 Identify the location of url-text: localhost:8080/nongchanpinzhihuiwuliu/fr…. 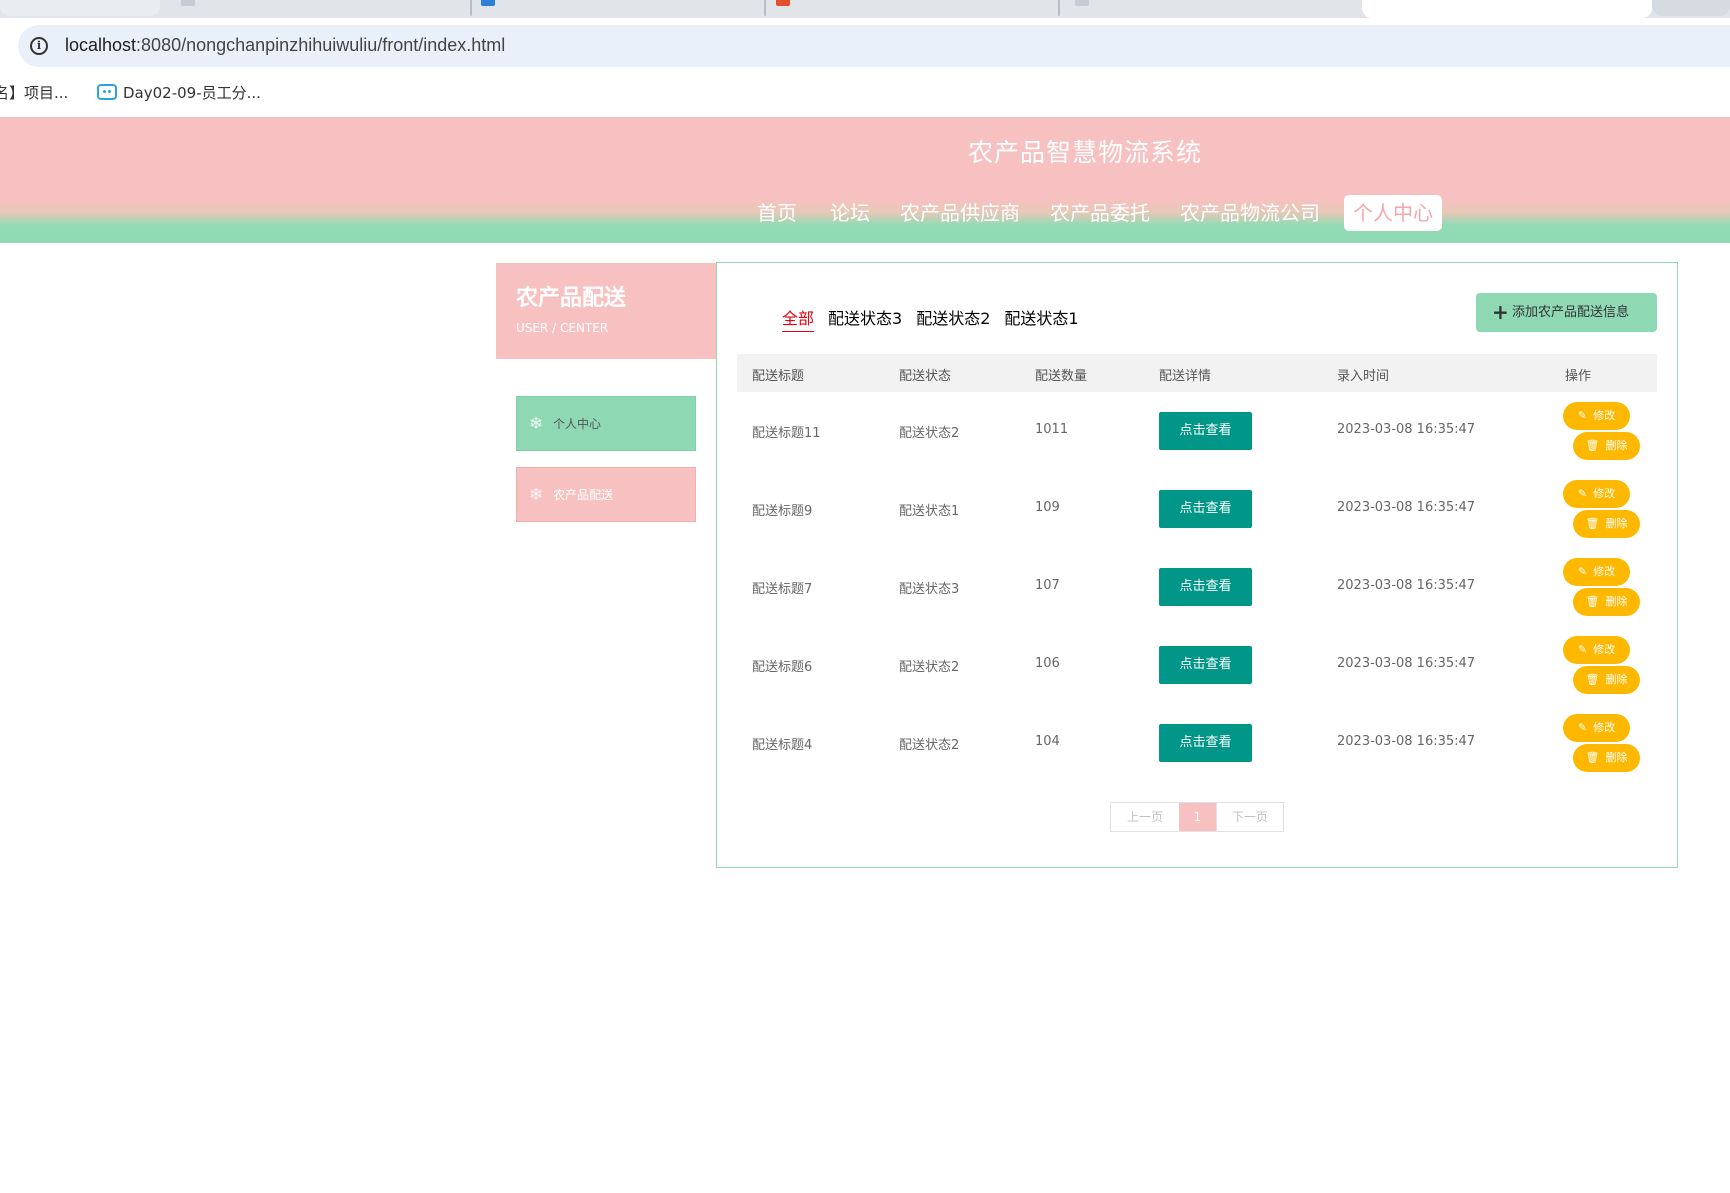
(285, 45).